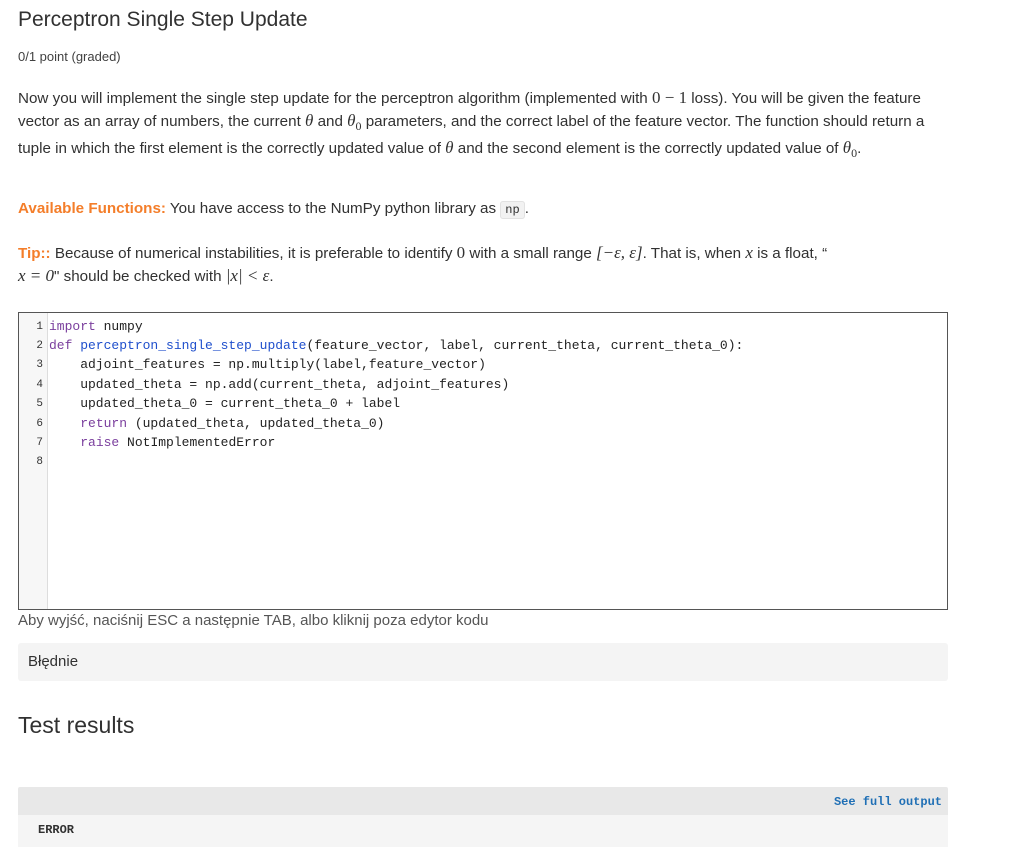  I want to click on line-number: 8, so click(39, 462).